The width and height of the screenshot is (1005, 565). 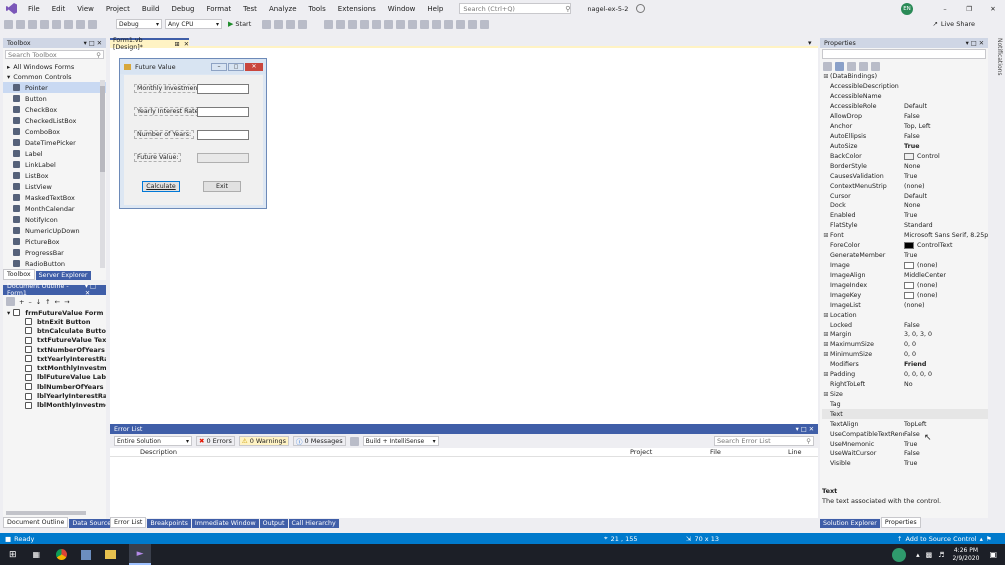 I want to click on toolbox-item-notifyicon: NotifyIcon, so click(x=54, y=219).